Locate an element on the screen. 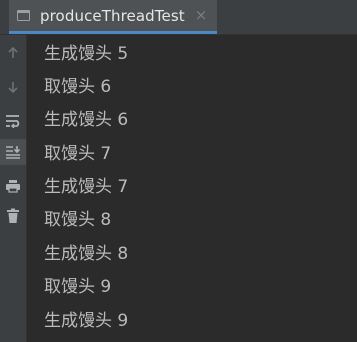  console-line: 生成馒头 6 is located at coordinates (86, 120).